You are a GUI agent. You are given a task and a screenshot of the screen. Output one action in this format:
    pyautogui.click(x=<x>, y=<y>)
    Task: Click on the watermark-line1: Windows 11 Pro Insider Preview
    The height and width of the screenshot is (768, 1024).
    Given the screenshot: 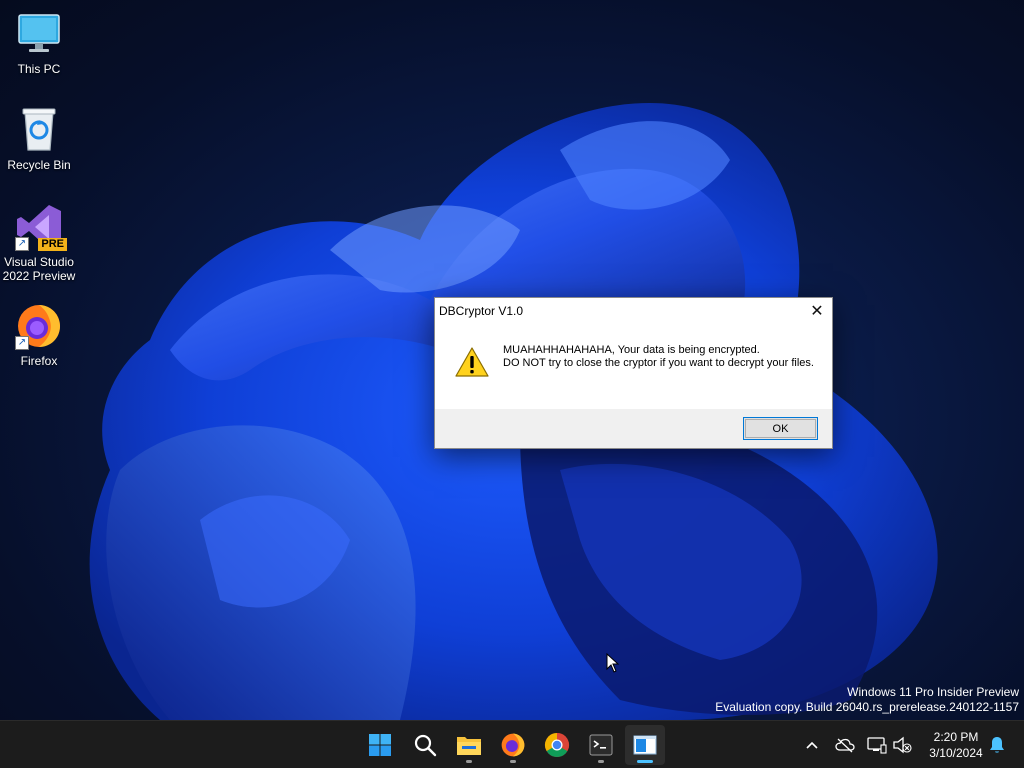 What is the action you would take?
    pyautogui.click(x=933, y=692)
    